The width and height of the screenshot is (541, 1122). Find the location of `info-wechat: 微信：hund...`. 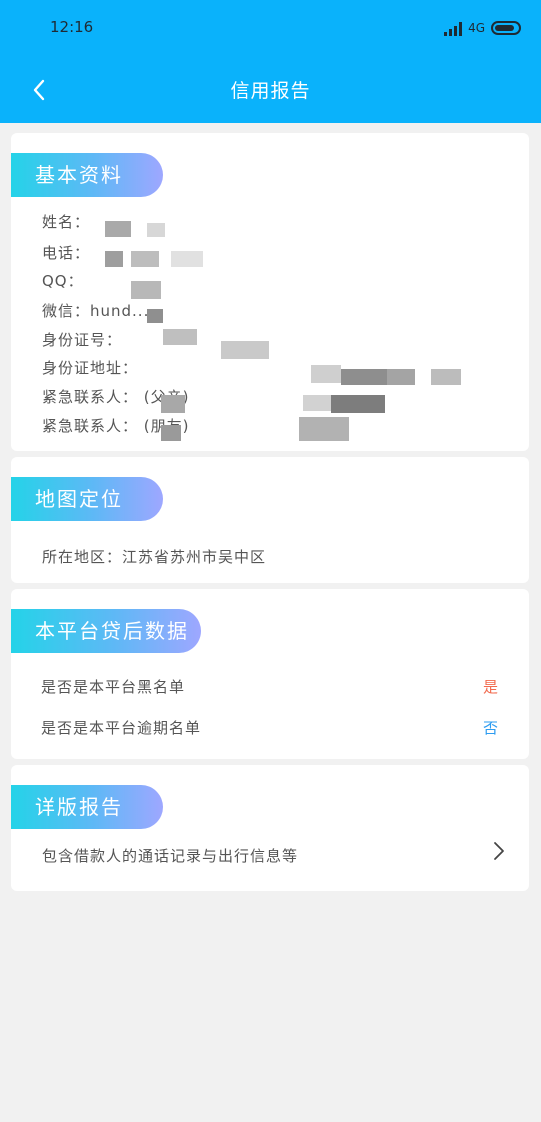

info-wechat: 微信：hund... is located at coordinates (96, 311).